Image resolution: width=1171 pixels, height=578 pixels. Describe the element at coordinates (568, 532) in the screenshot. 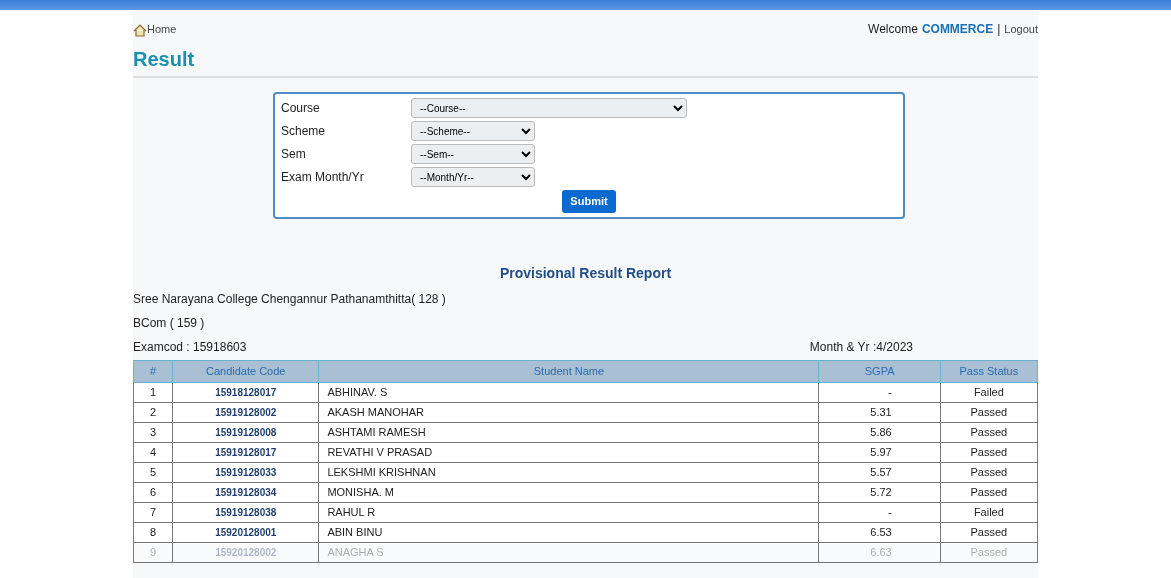

I see `table-cell: ABIN BINU` at that location.